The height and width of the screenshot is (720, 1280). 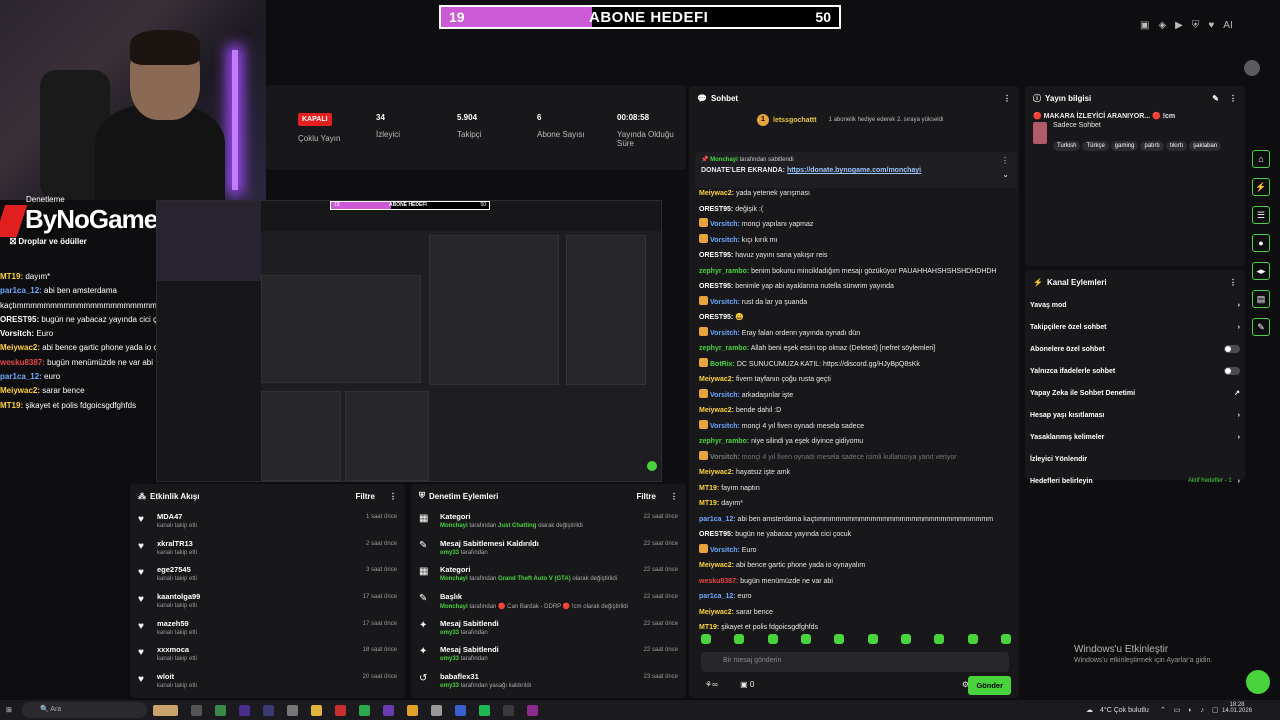 What do you see at coordinates (855, 210) in the screenshot?
I see `chat-message: OREST95: değişik :(` at bounding box center [855, 210].